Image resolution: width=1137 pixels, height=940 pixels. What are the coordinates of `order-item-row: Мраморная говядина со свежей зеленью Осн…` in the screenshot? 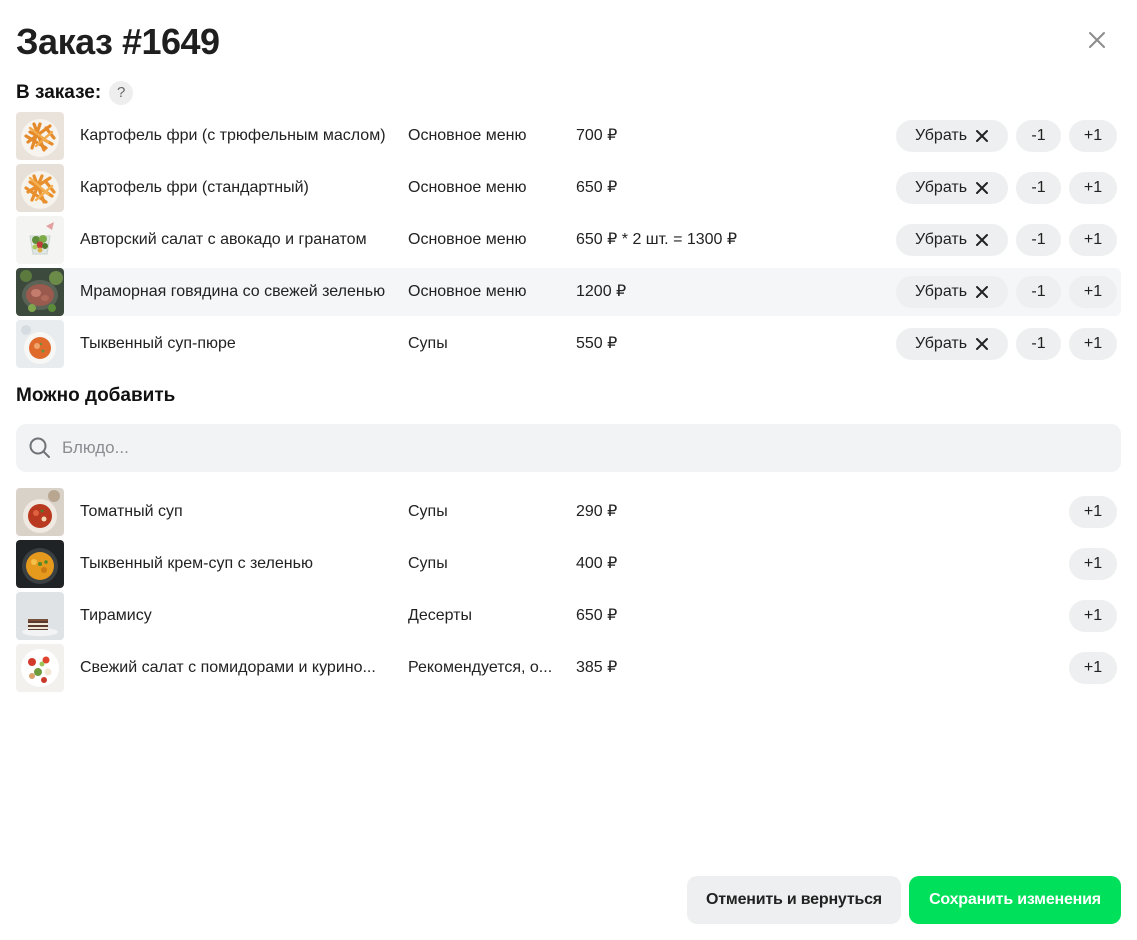 It's located at (568, 292).